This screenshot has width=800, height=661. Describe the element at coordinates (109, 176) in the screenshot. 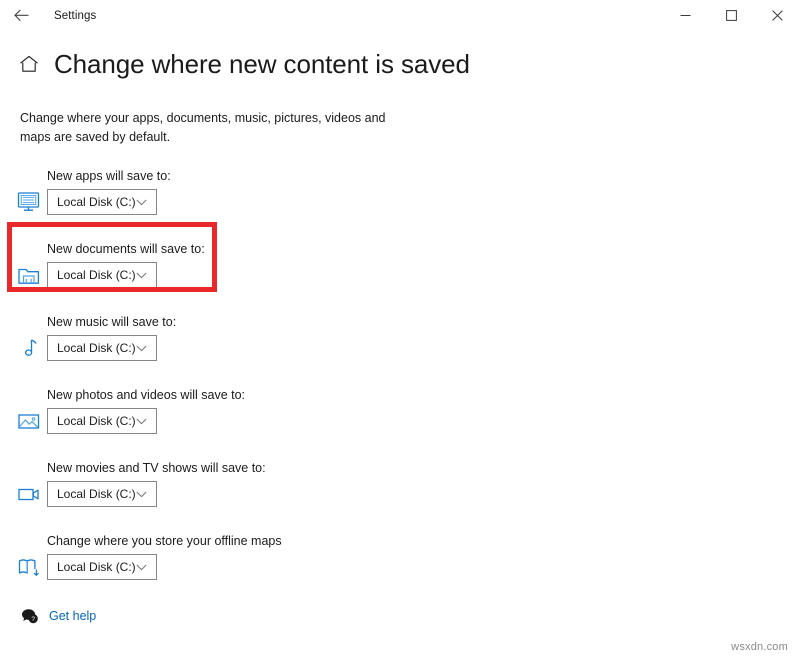

I see `setting-label-apps: New apps will save to:` at that location.